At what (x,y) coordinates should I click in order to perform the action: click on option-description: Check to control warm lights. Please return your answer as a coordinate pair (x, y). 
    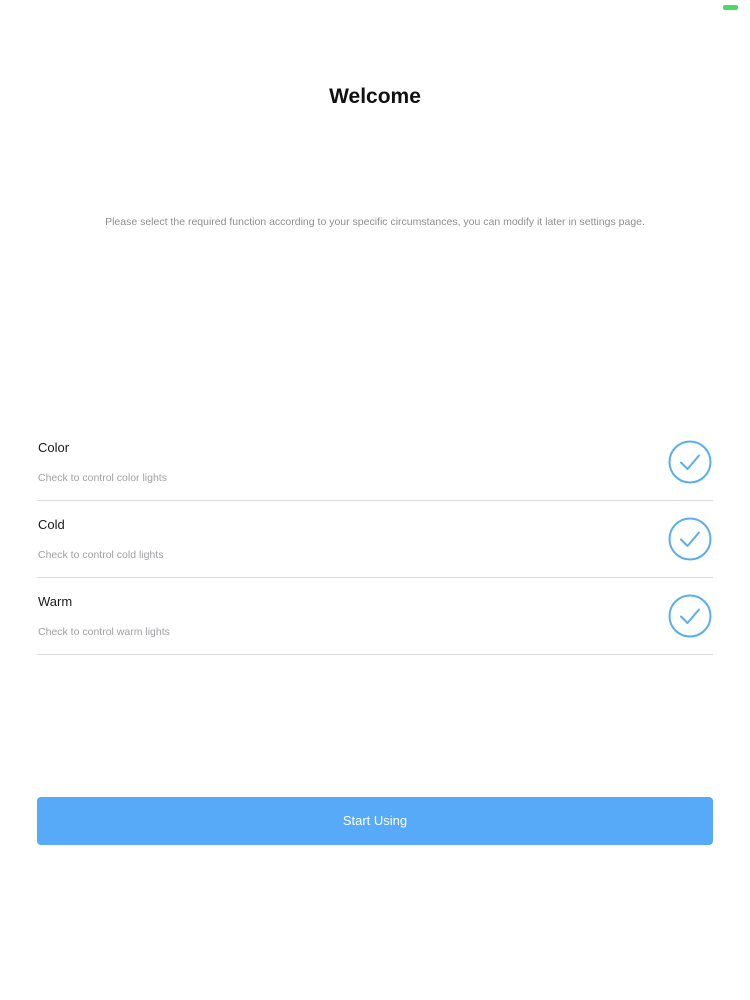
    Looking at the image, I should click on (104, 632).